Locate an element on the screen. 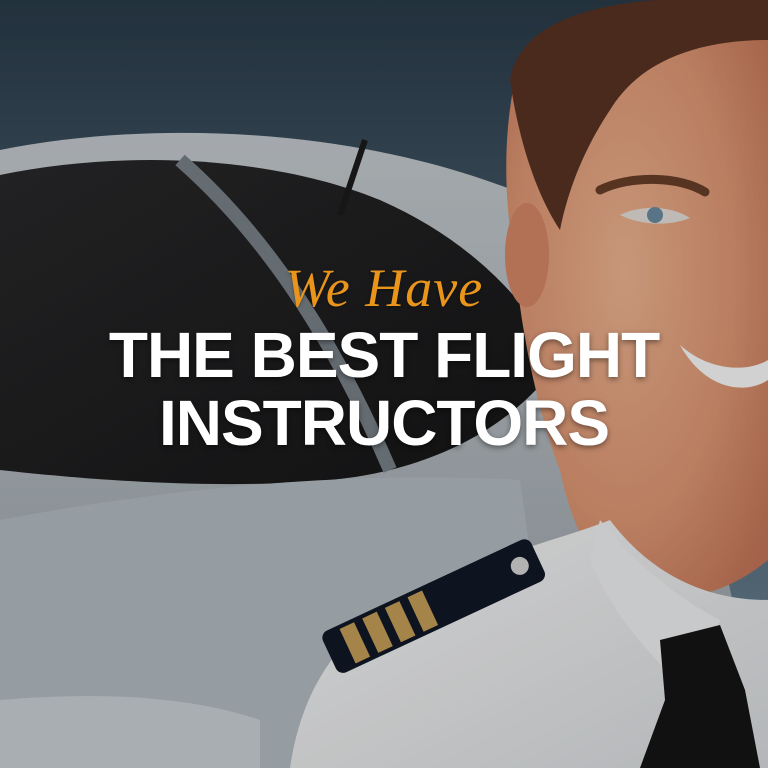  headline-bold-line-2: INSTRUCTORS is located at coordinates (384, 423).